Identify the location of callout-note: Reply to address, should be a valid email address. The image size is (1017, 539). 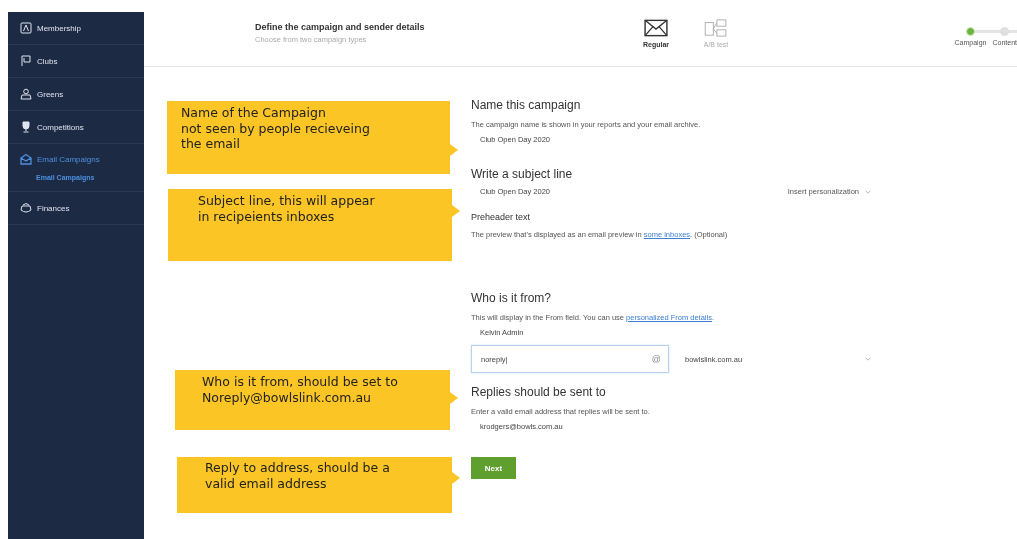
(314, 485).